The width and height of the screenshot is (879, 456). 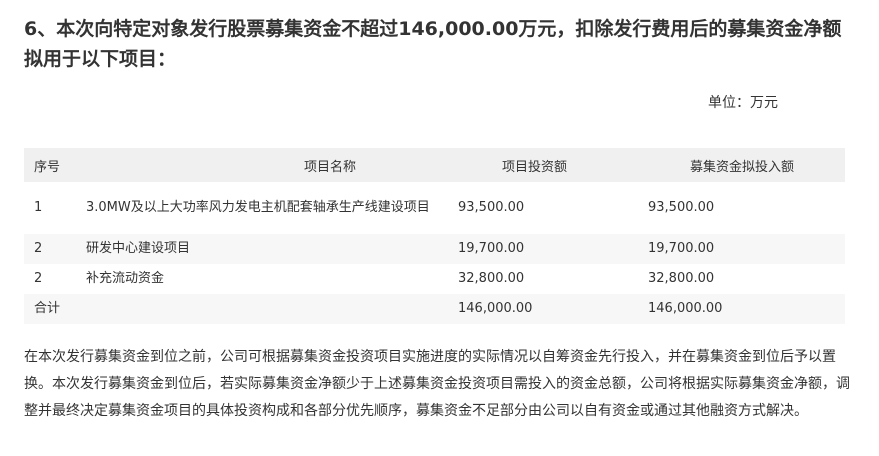 What do you see at coordinates (746, 249) in the screenshot?
I see `cell-raised-funds: 19,700.00` at bounding box center [746, 249].